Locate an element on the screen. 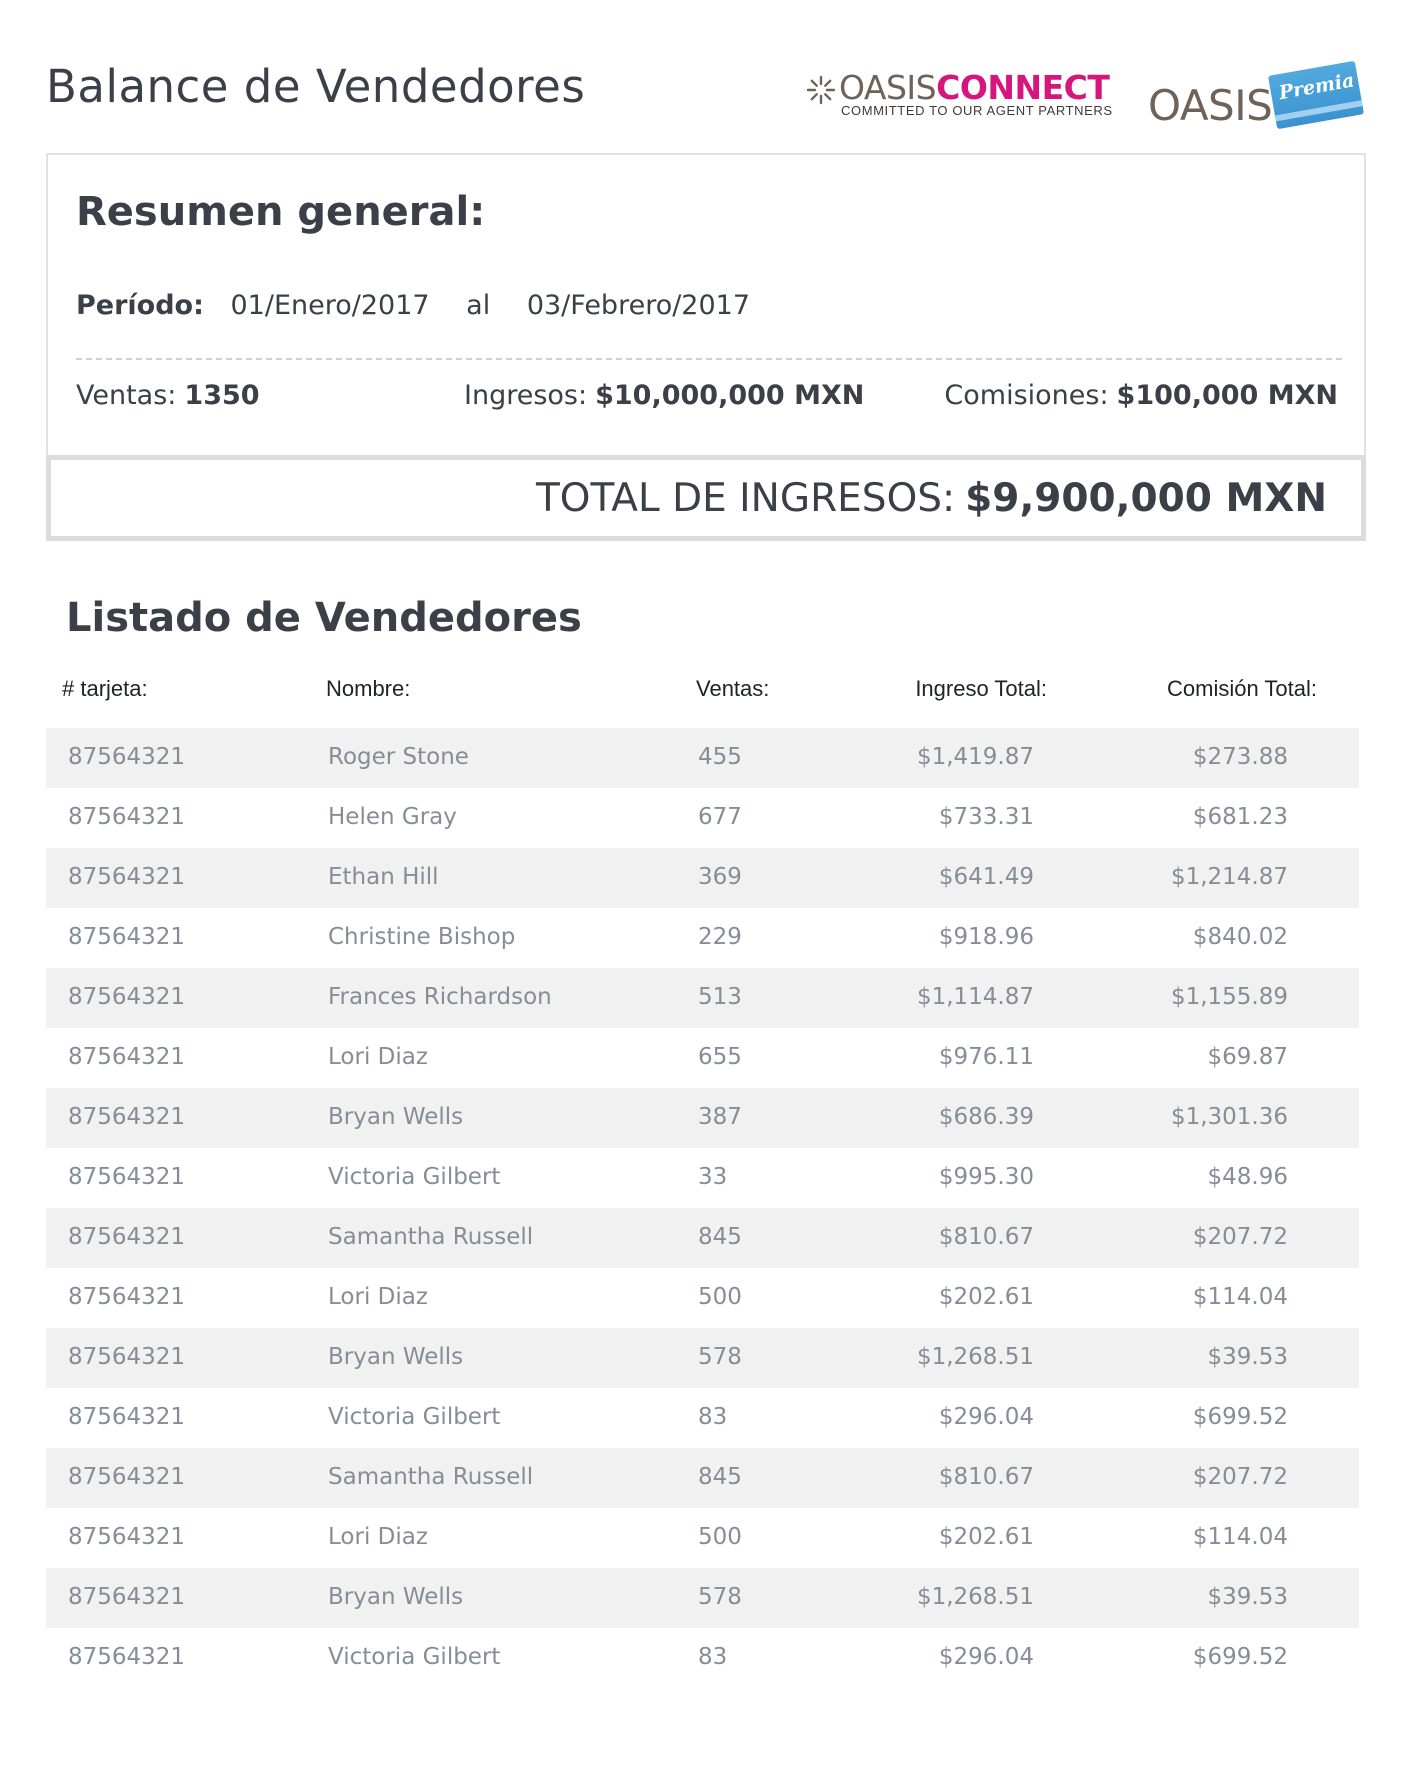  comisiones-label: Comisiones: is located at coordinates (1026, 395).